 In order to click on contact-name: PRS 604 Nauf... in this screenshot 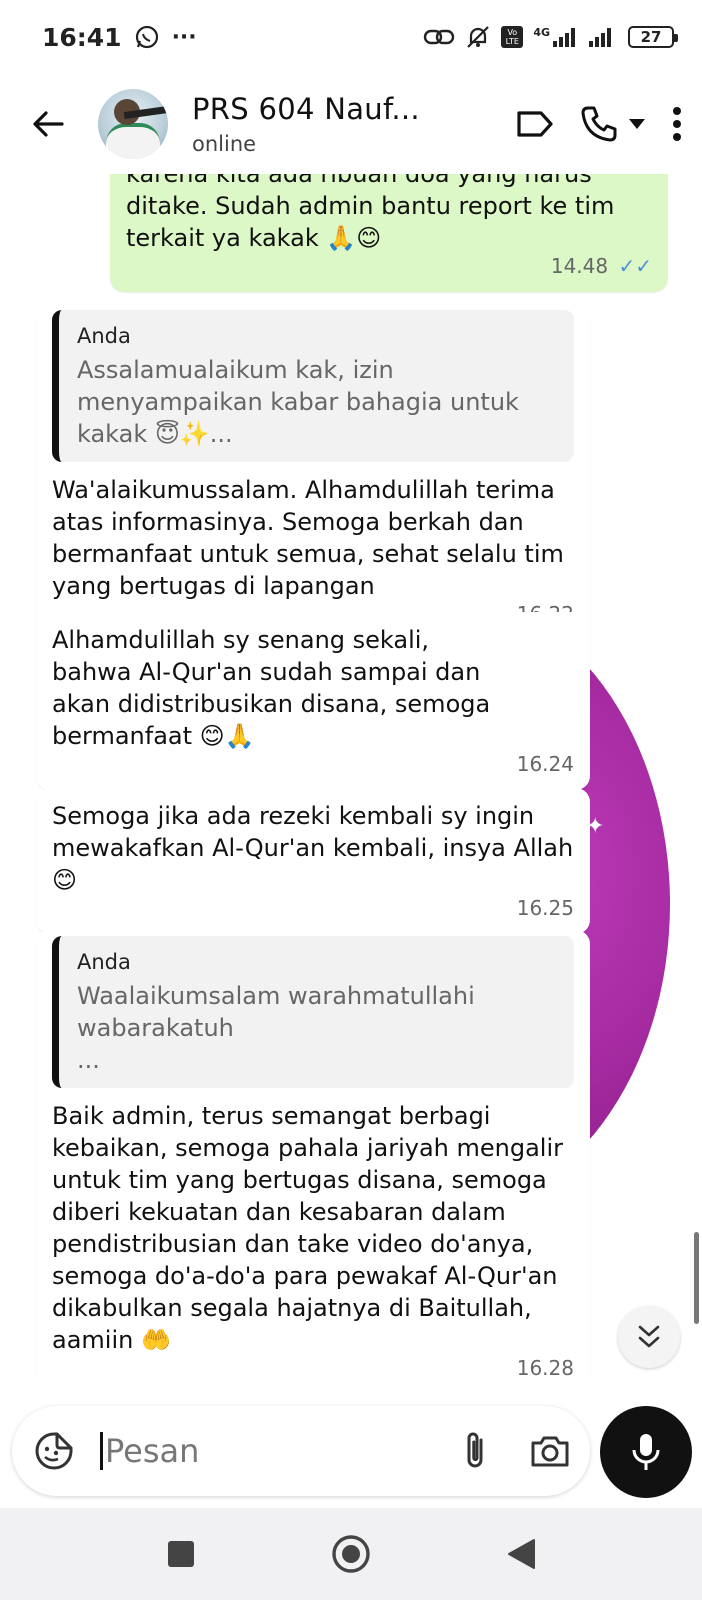, I will do `click(306, 109)`.